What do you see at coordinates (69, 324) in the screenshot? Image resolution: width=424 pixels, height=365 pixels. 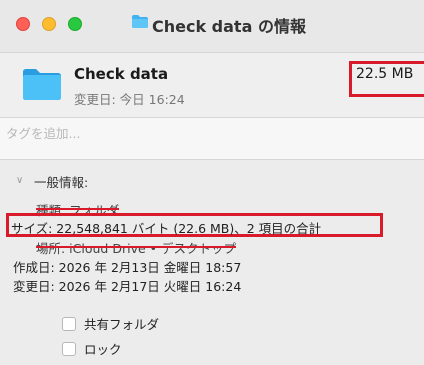 I see `shared-folder-checkbox` at bounding box center [69, 324].